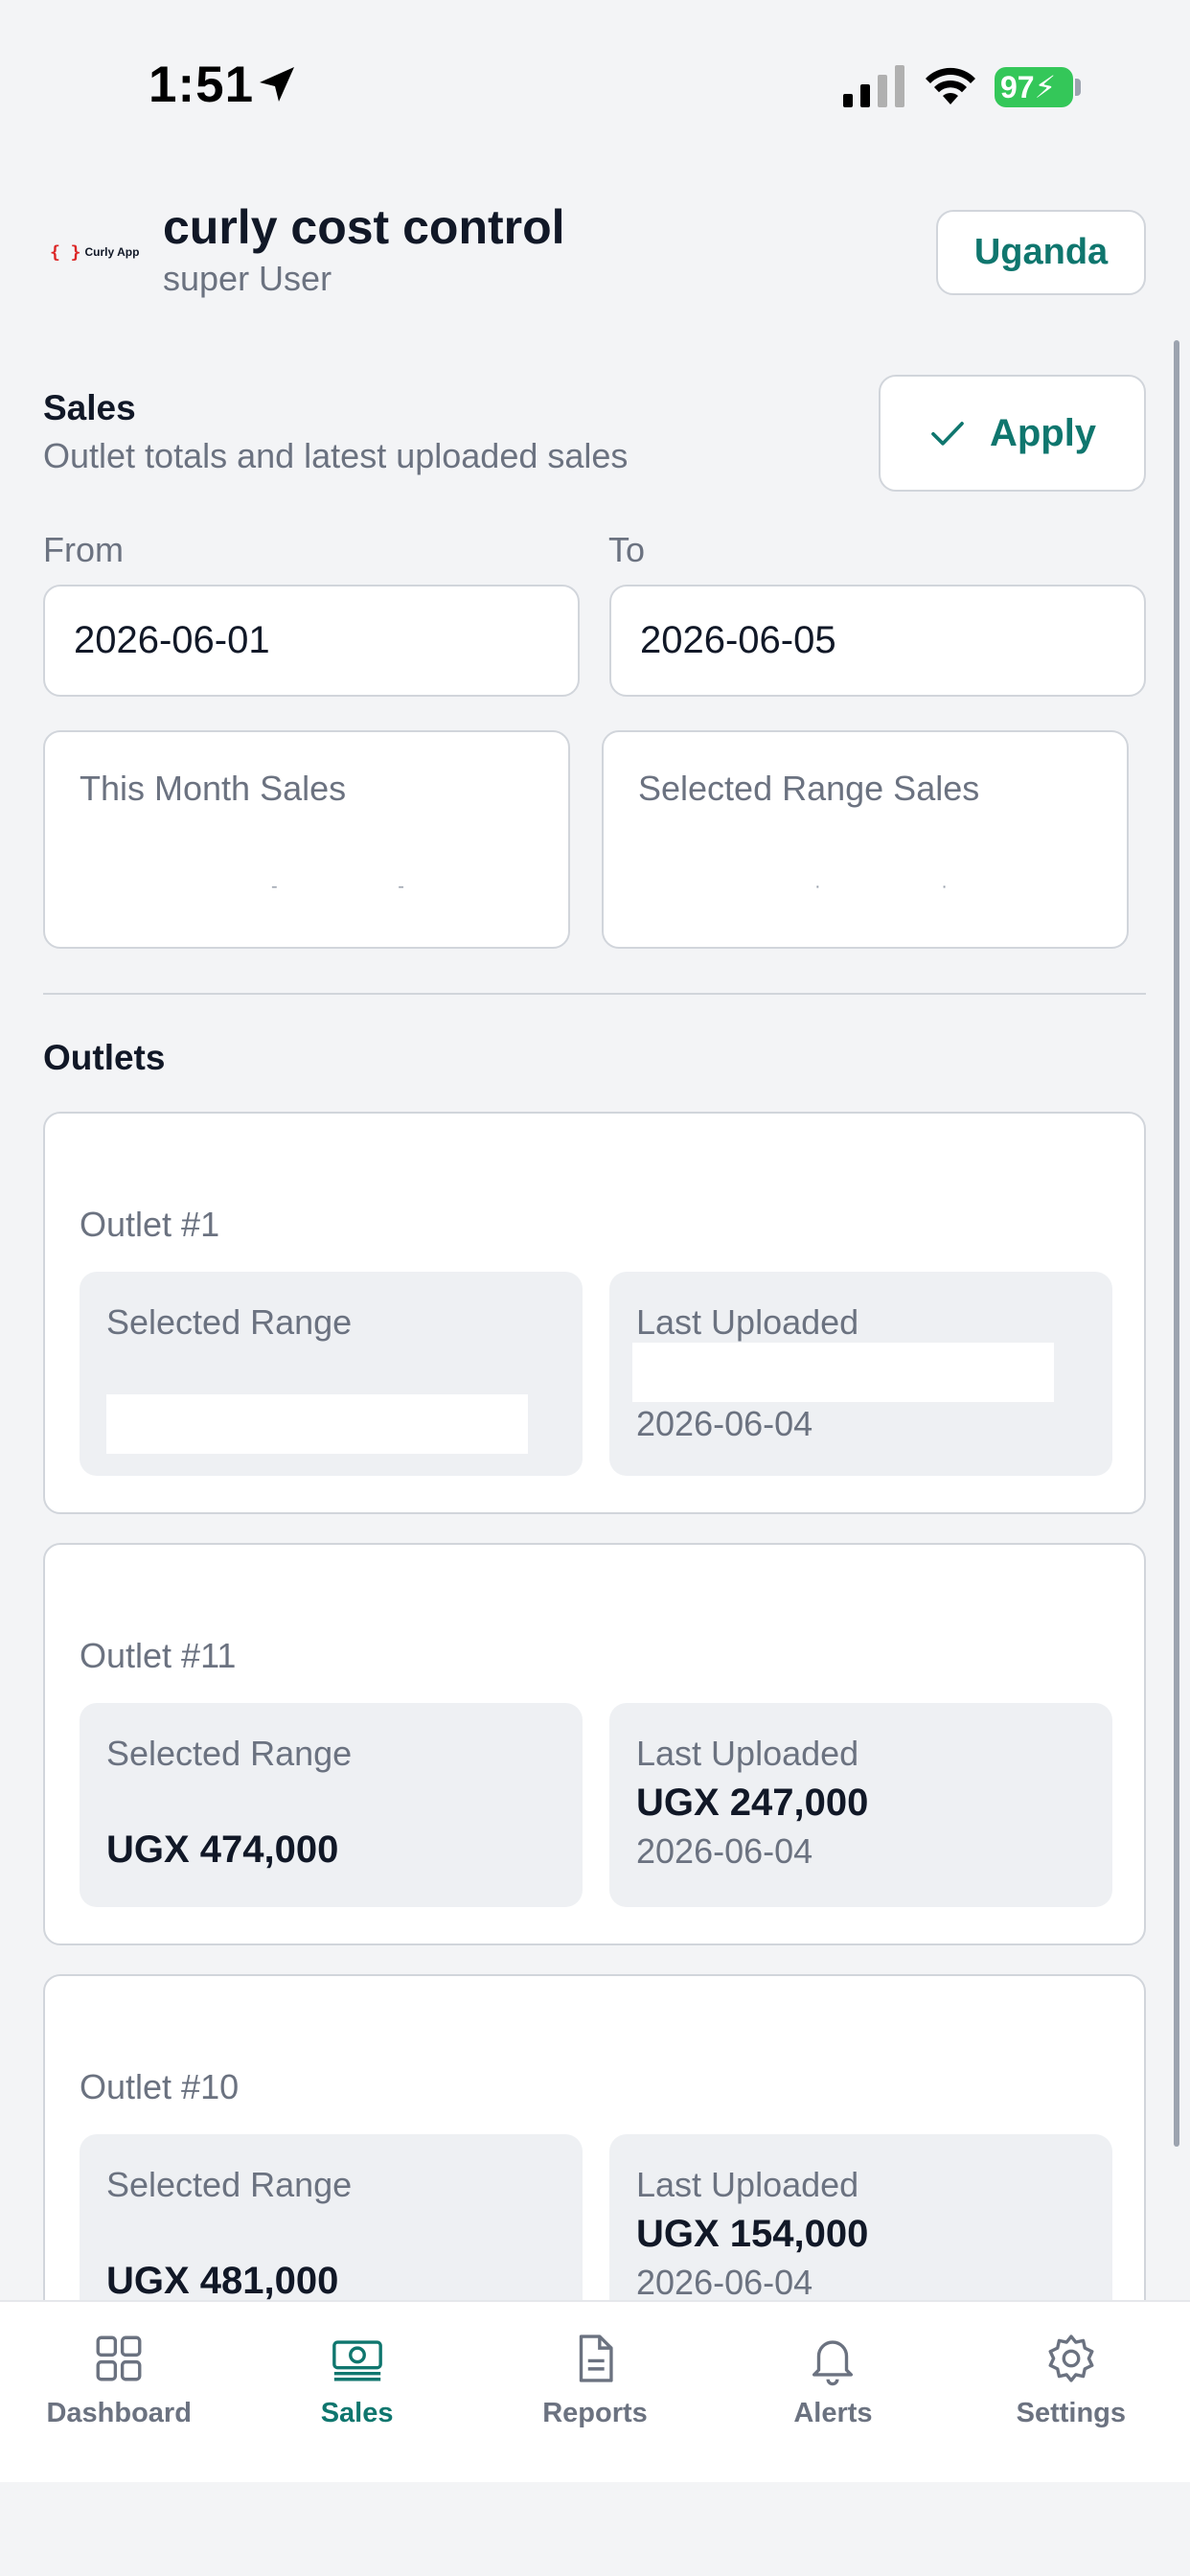  I want to click on this-month-sales-card: This Month Sales - -, so click(307, 839).